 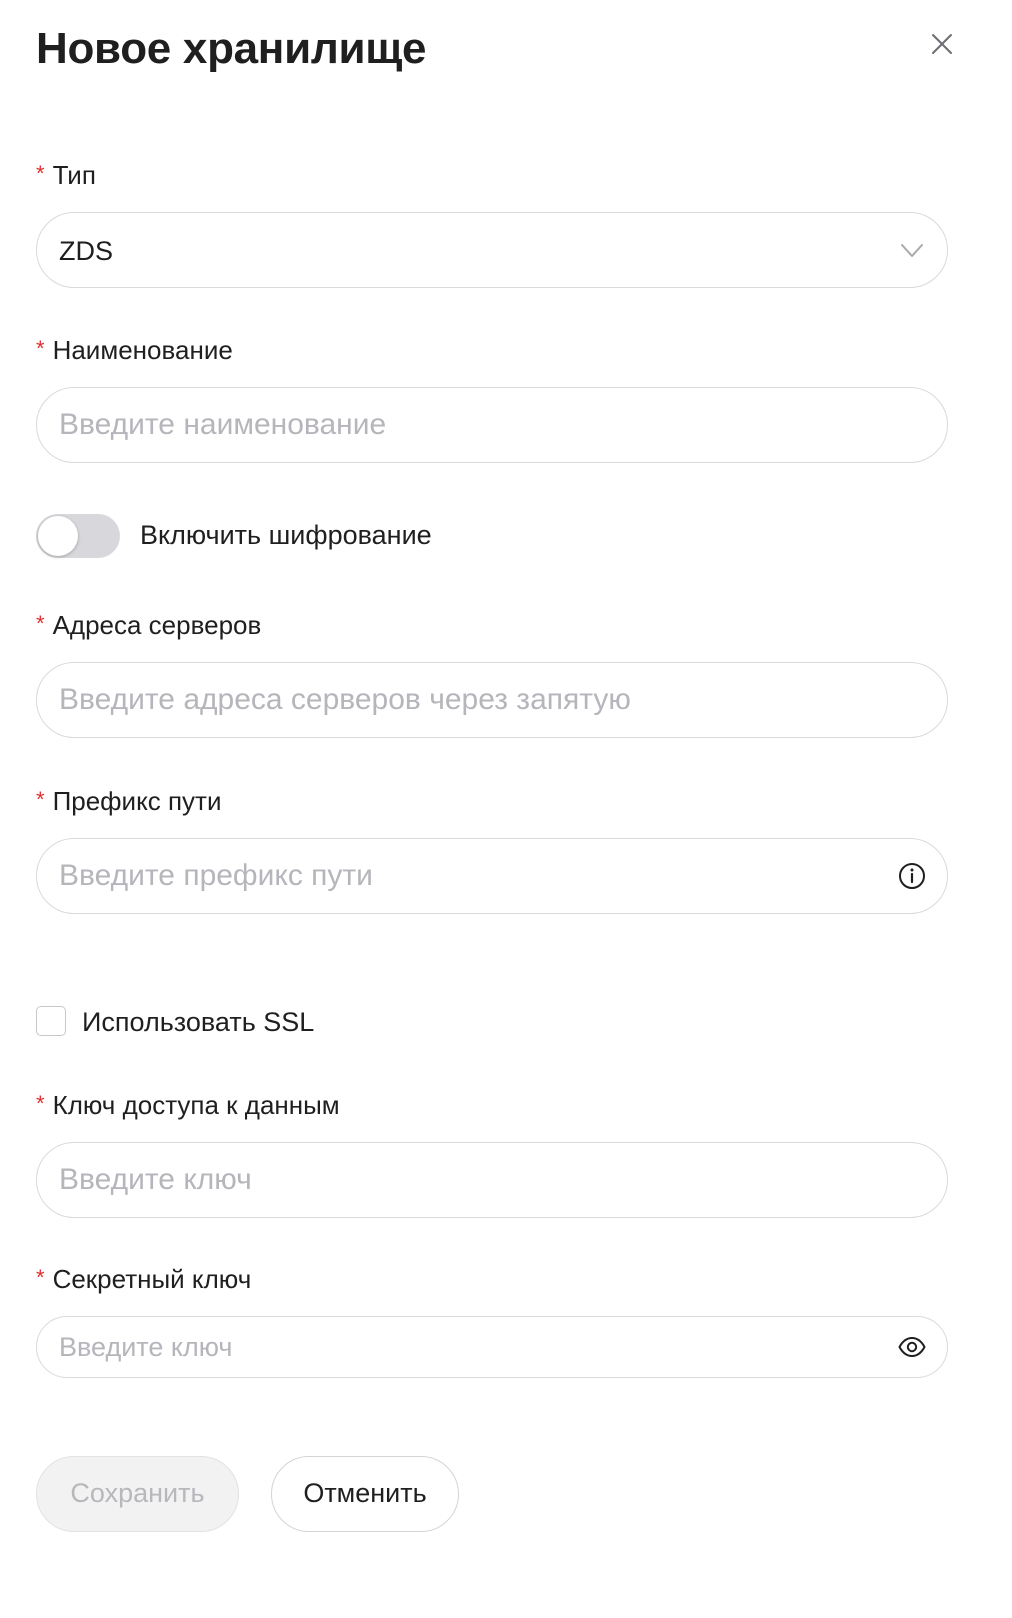 I want to click on secret-key-label: * Секретный ключ, so click(x=143, y=1280).